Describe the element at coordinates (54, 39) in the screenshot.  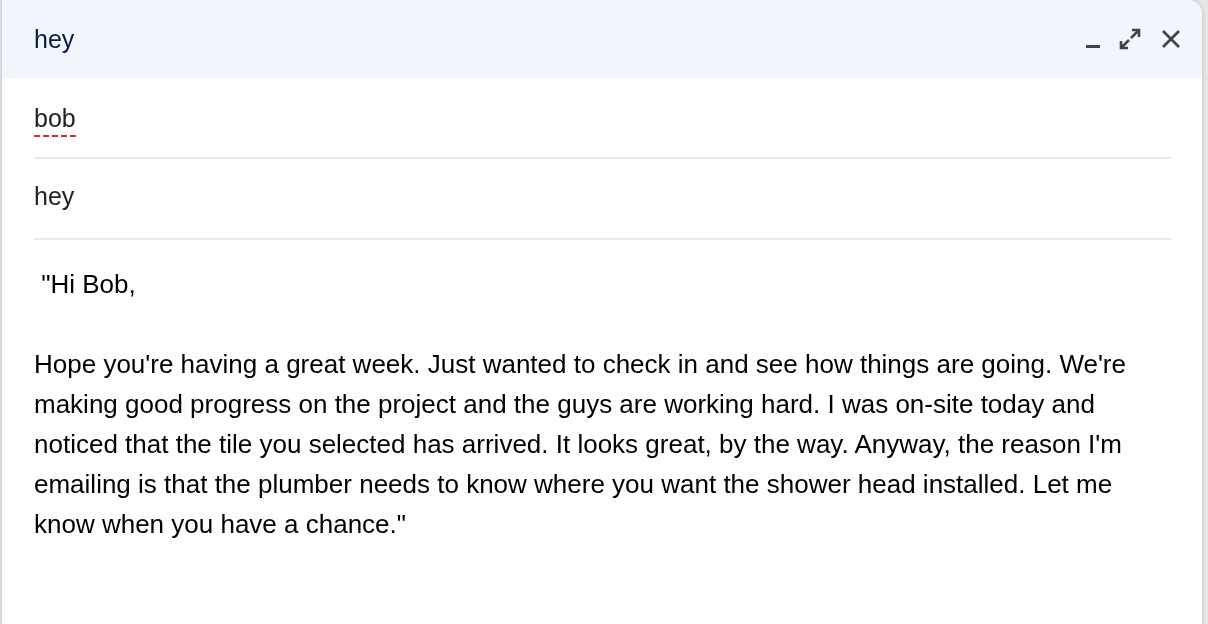
I see `window-title: hey` at that location.